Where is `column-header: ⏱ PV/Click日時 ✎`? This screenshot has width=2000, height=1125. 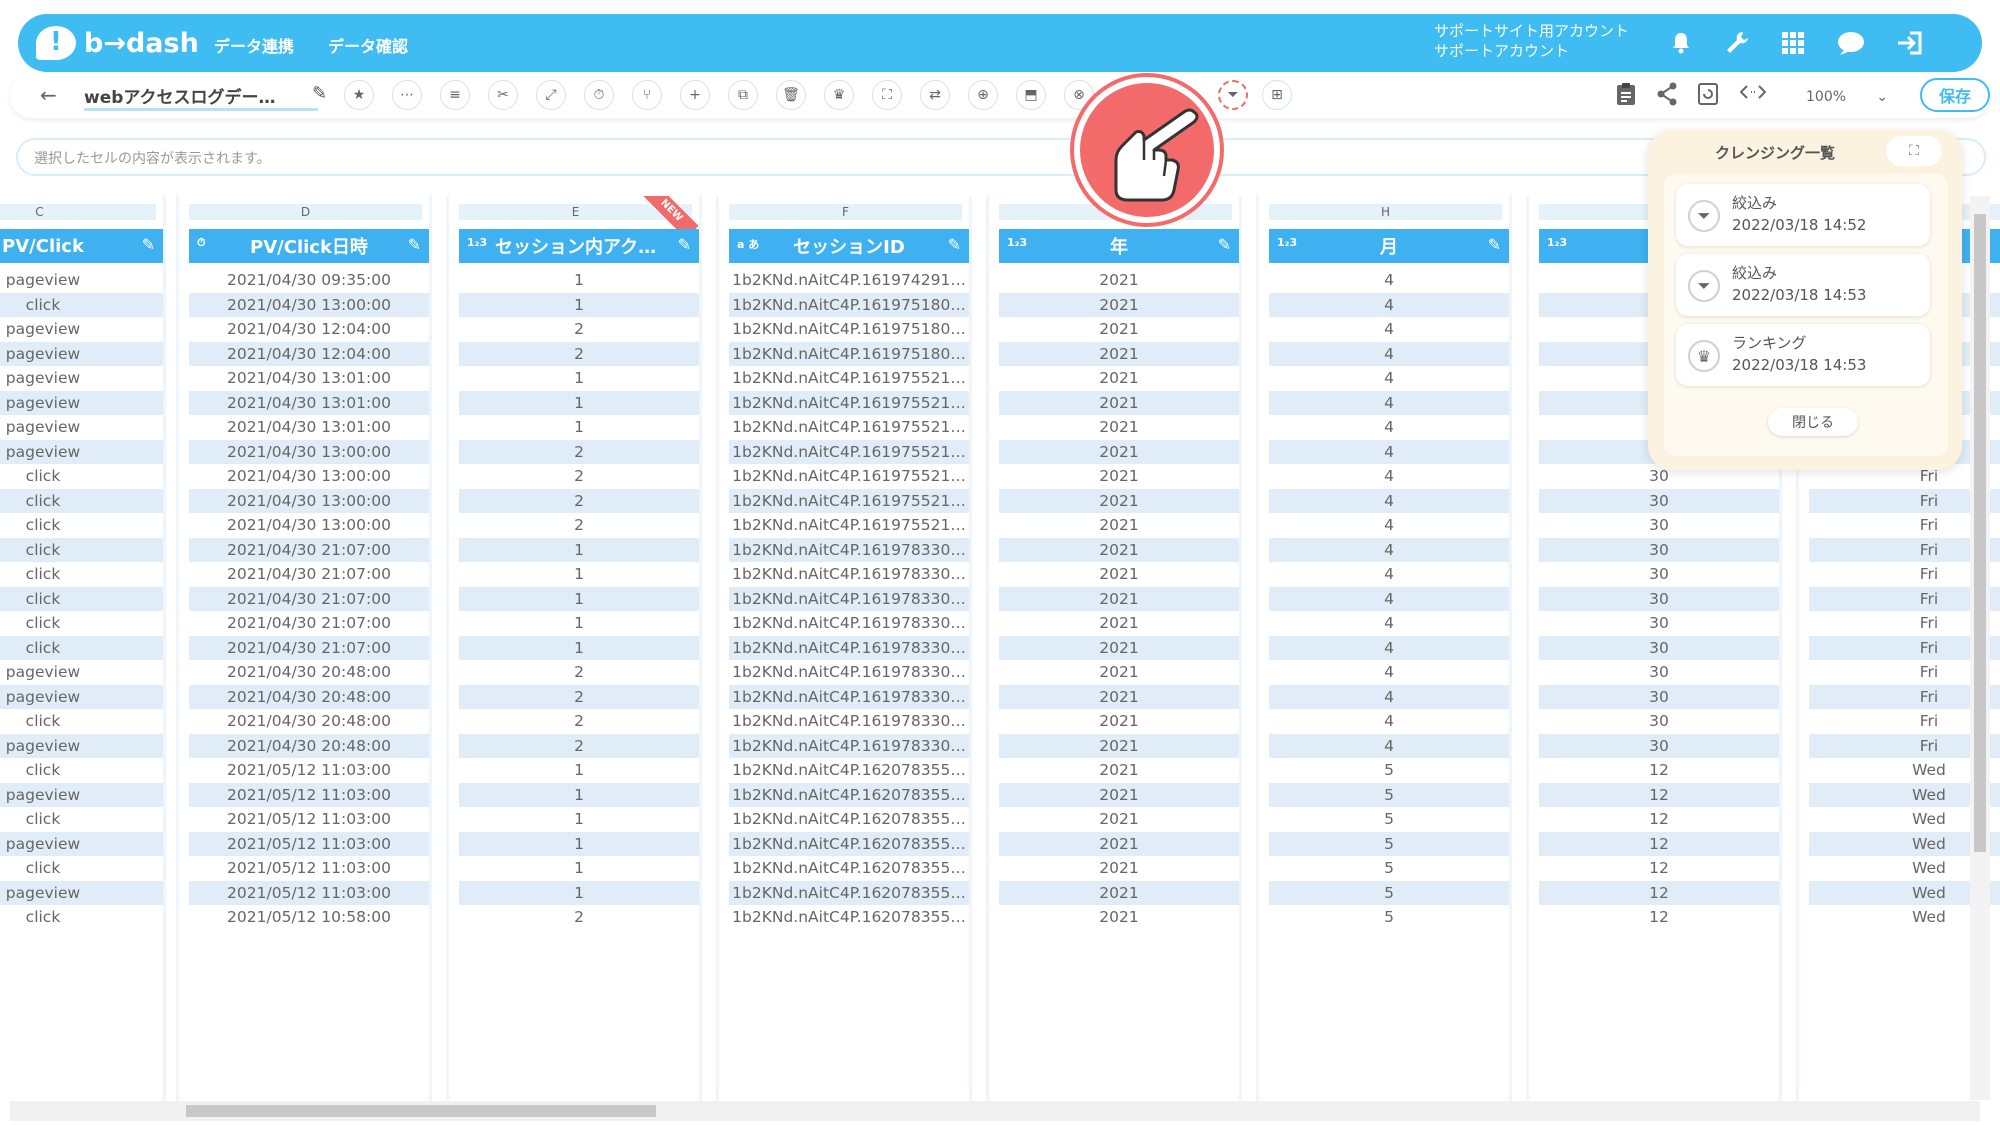 column-header: ⏱ PV/Click日時 ✎ is located at coordinates (309, 246).